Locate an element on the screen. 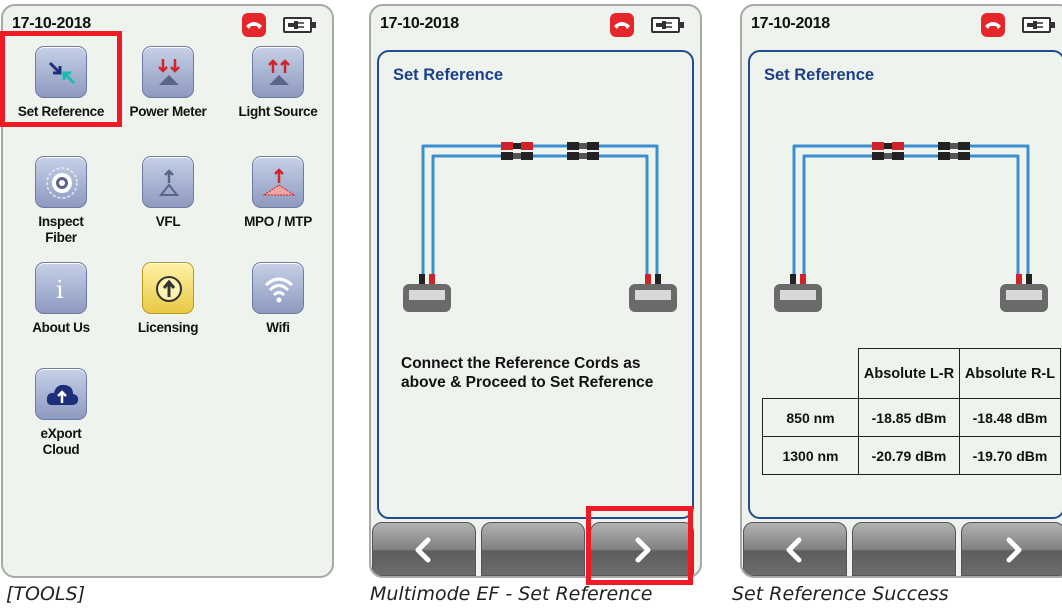 This screenshot has height=613, width=1062. tool-label: eXport Cloud is located at coordinates (61, 441).